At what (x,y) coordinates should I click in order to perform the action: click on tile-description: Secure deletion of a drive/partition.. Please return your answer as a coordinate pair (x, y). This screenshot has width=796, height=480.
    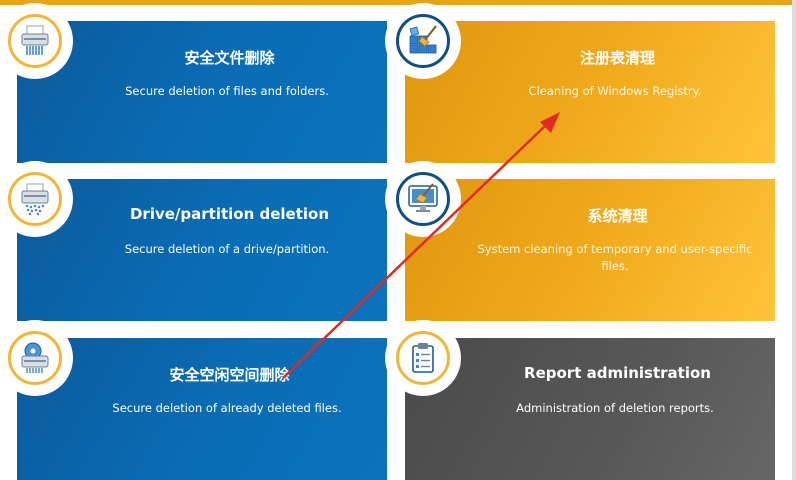
    Looking at the image, I should click on (227, 249).